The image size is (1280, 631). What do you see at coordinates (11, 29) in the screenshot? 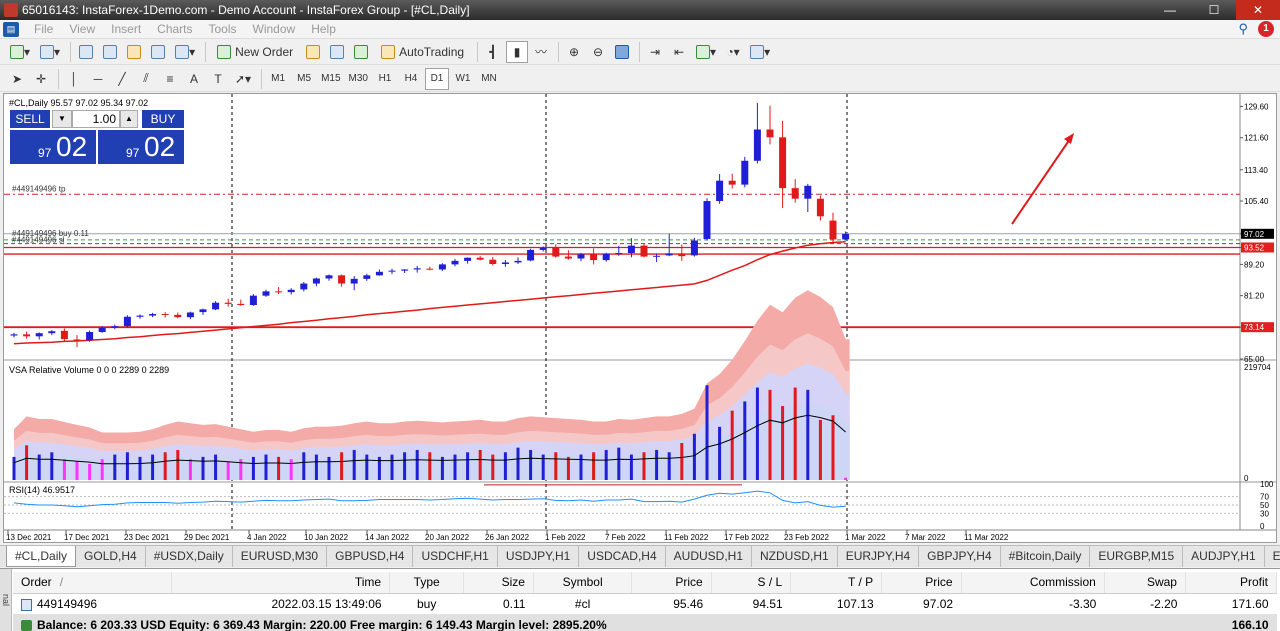
I see `document-icon: ▤` at bounding box center [11, 29].